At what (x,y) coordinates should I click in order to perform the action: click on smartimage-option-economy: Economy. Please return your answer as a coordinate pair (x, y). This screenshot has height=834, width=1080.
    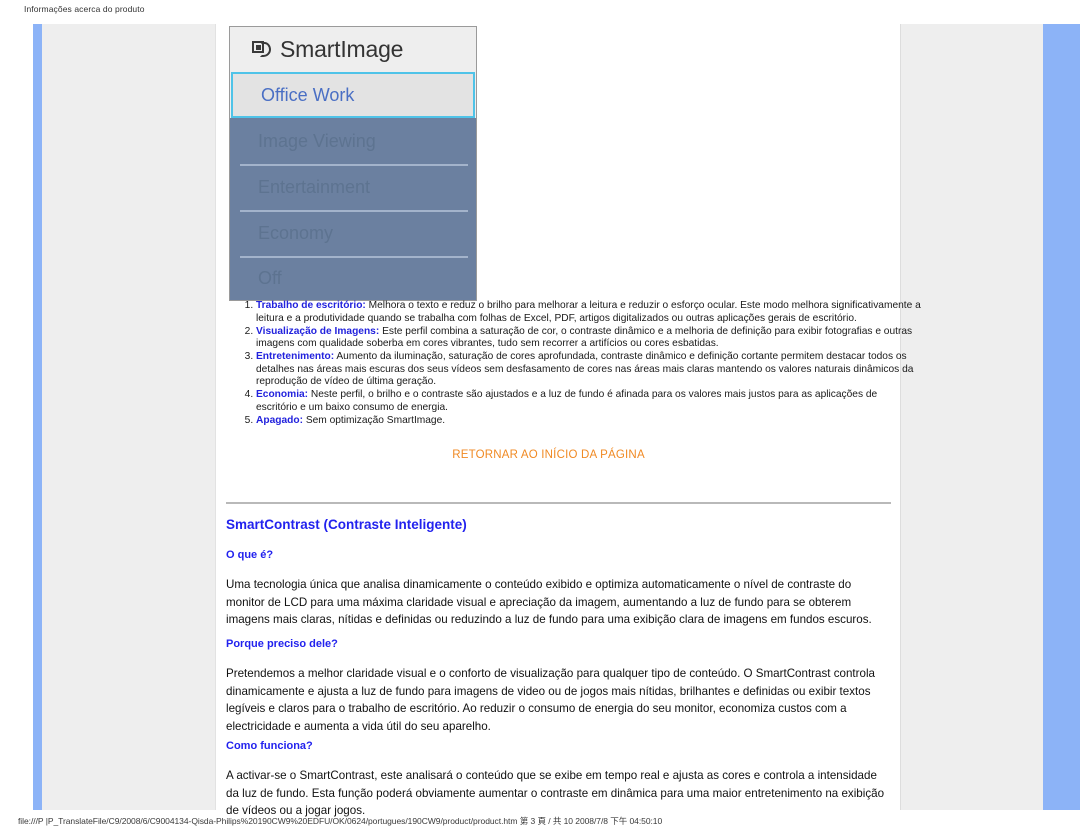
    Looking at the image, I should click on (353, 233).